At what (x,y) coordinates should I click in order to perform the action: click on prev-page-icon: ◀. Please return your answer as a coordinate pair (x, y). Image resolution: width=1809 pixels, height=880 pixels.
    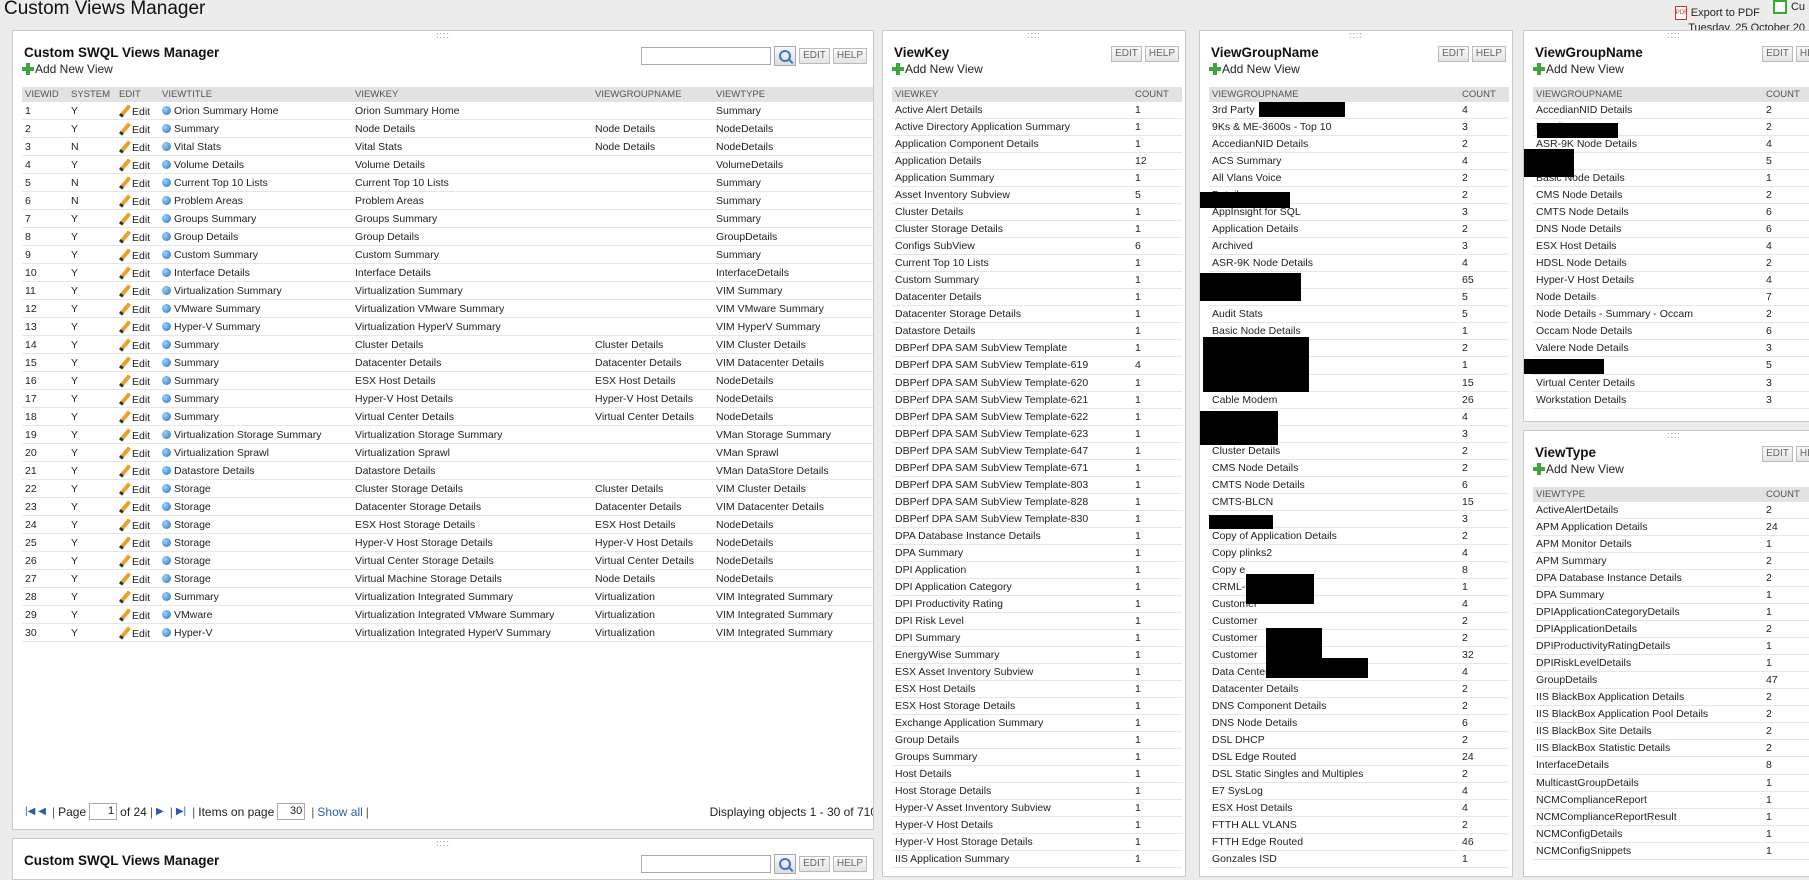
    Looking at the image, I should click on (42, 811).